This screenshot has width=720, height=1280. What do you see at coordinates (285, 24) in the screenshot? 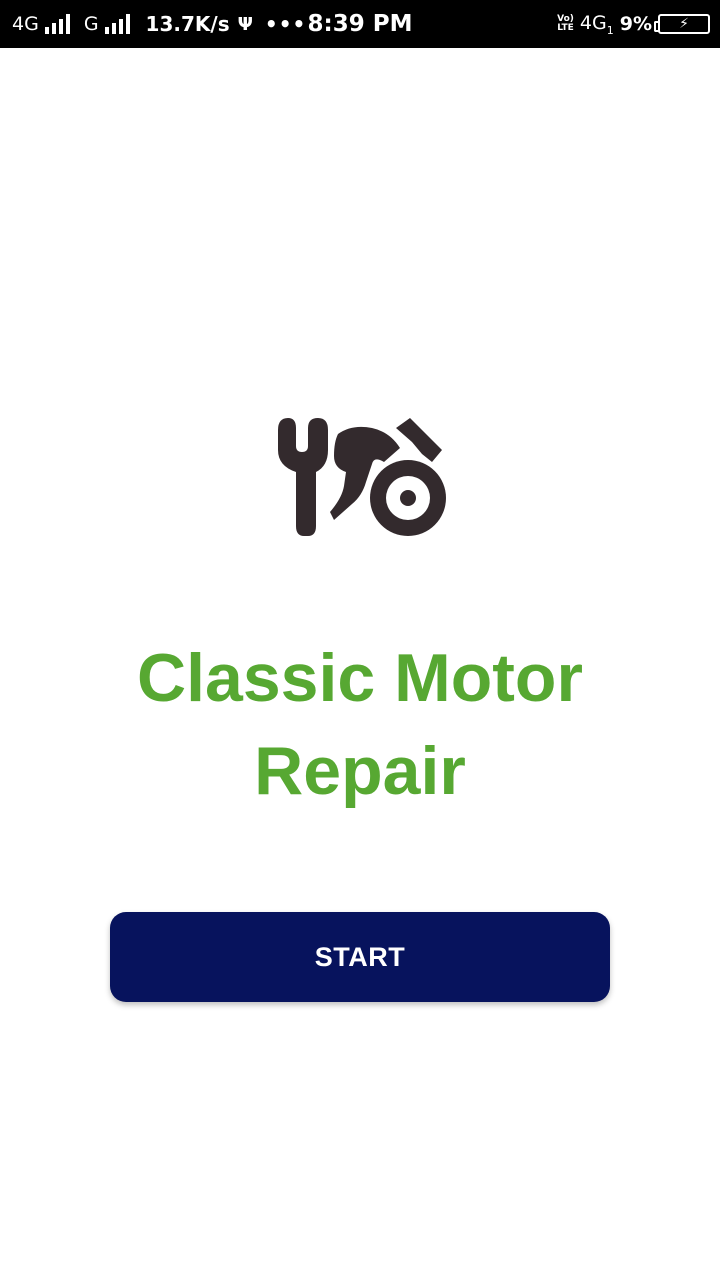
I see `more-notifications-icon: •••` at bounding box center [285, 24].